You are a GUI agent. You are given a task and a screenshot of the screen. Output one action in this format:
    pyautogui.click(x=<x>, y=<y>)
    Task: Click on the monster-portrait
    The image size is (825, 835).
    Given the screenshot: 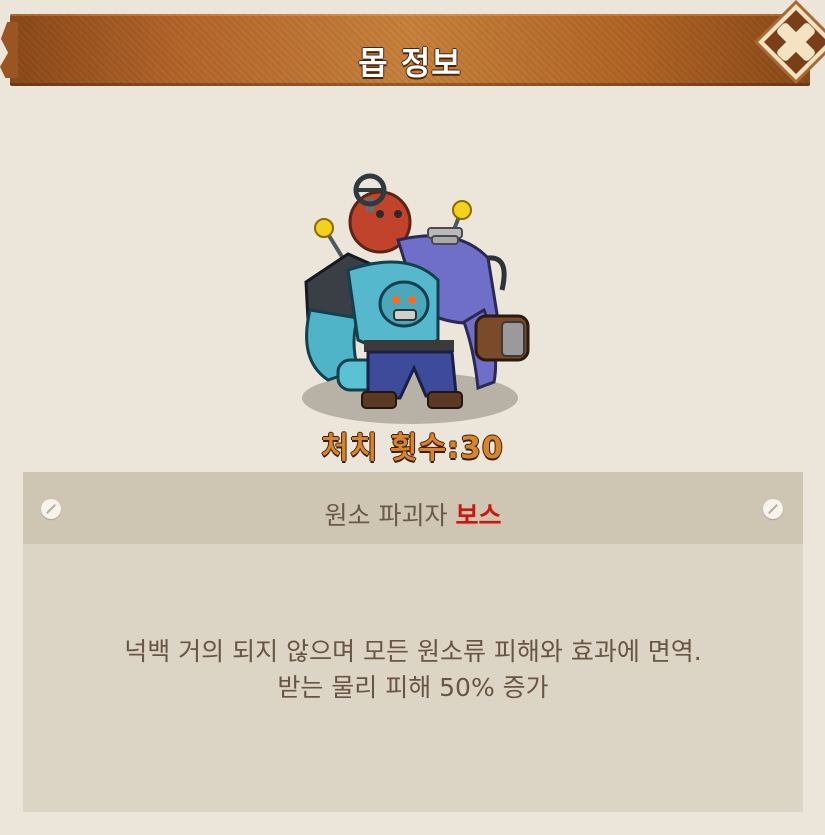 What is the action you would take?
    pyautogui.click(x=416, y=300)
    